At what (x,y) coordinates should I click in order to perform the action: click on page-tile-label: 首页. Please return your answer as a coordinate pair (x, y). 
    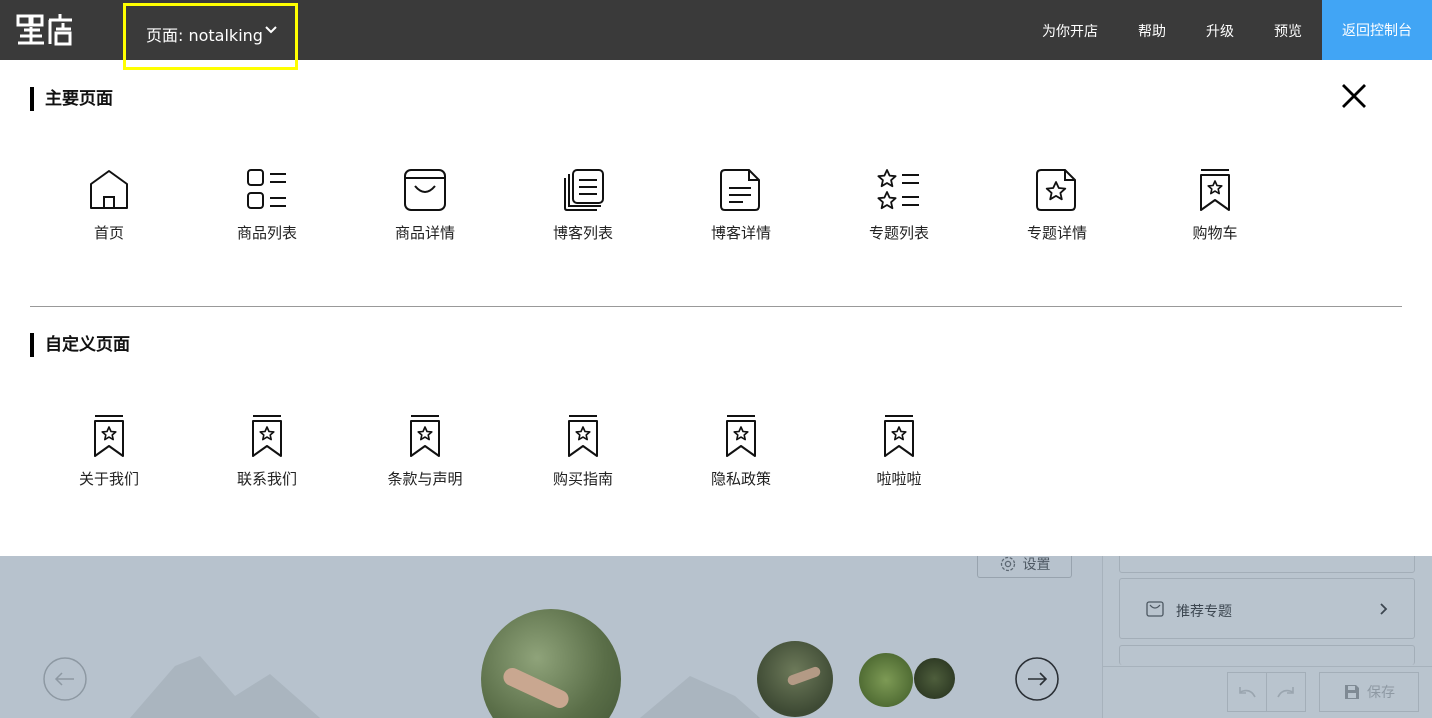
    Looking at the image, I should click on (108, 233).